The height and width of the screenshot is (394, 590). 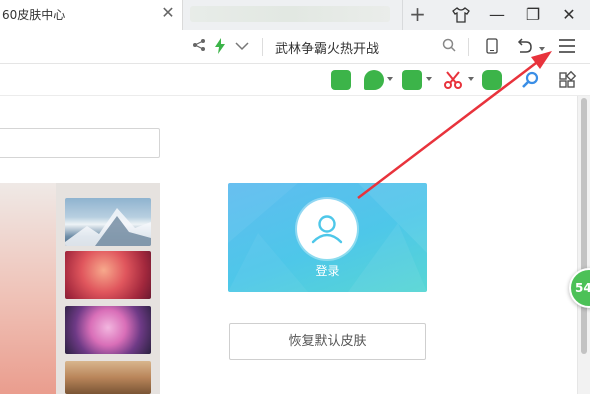 I want to click on active-tab: 60皮肤中心 ✕, so click(x=91, y=15).